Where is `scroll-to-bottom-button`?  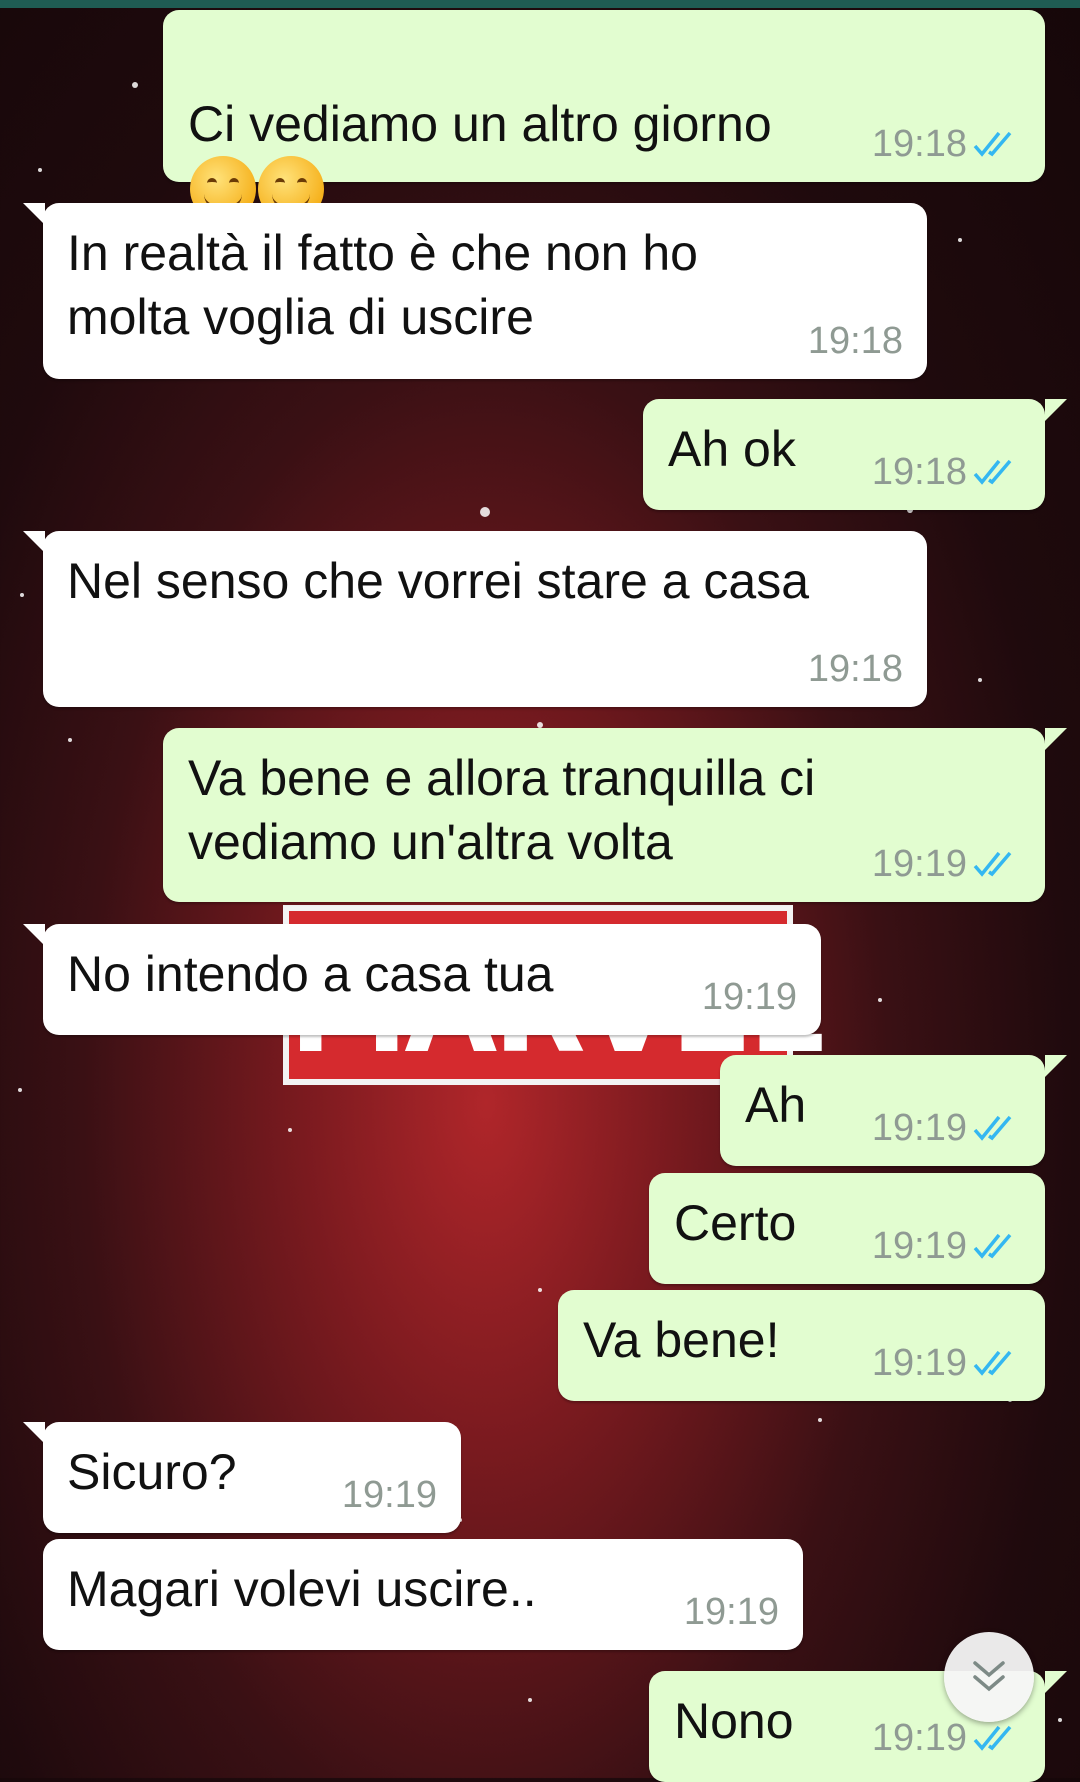
scroll-to-bottom-button is located at coordinates (989, 1677).